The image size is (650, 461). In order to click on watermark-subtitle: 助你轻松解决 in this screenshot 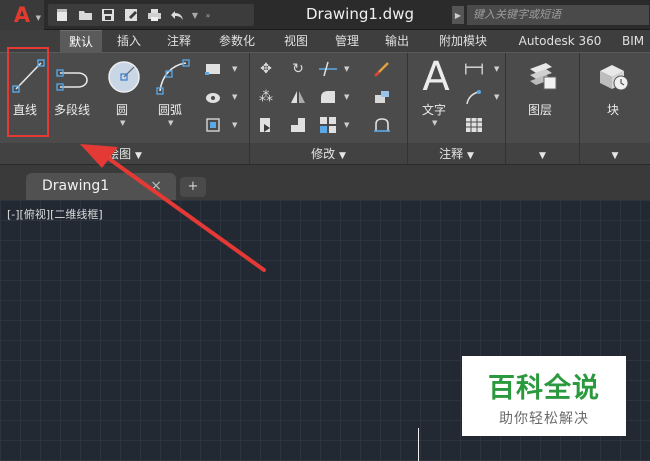, I will do `click(544, 419)`.